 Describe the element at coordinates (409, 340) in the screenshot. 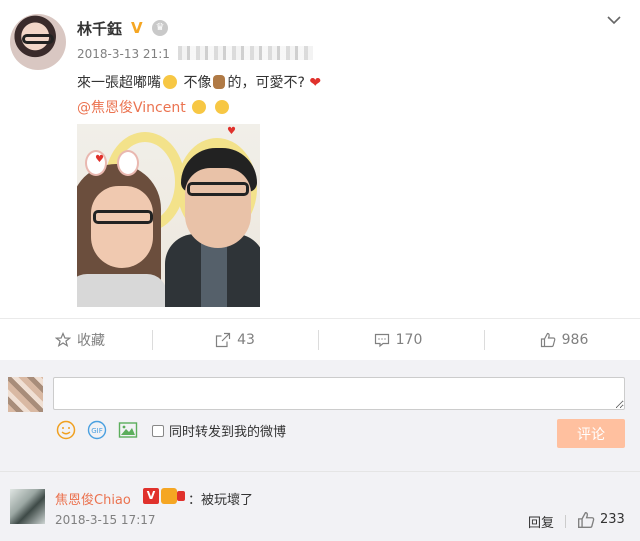

I see `comment-count: 170` at that location.